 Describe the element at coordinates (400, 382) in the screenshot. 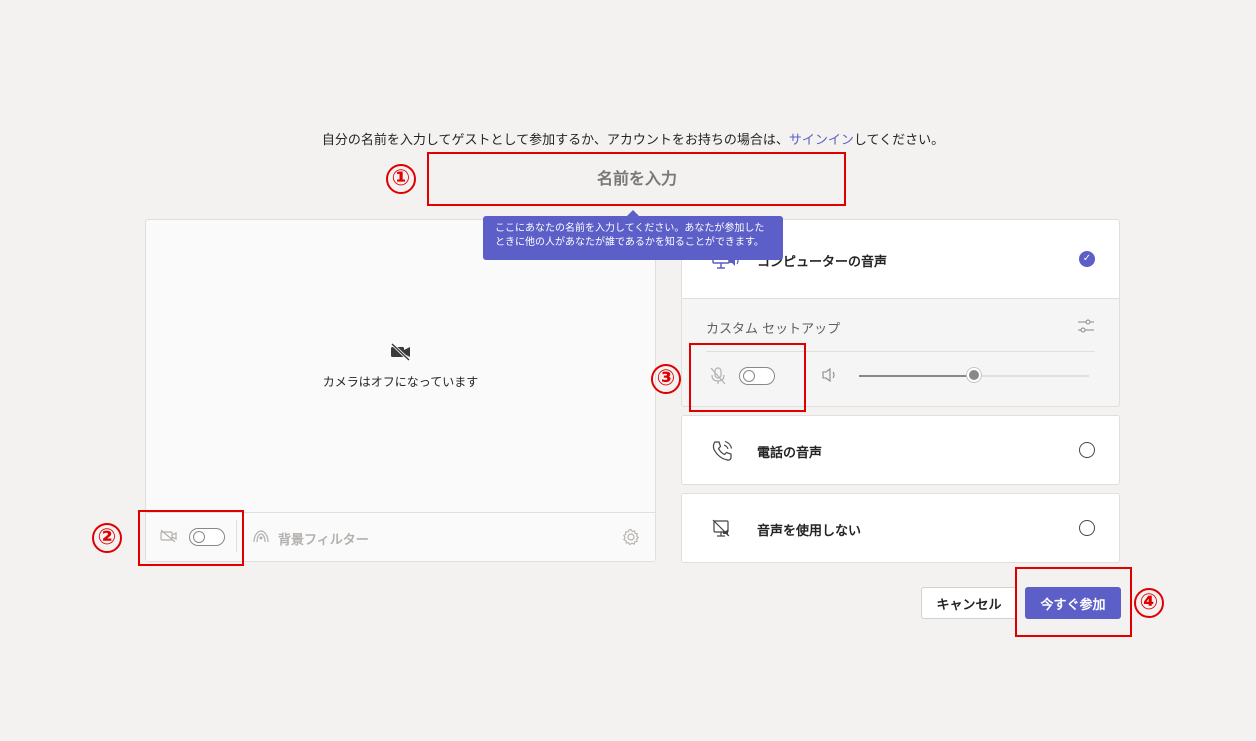

I see `camera-off-text: カメラはオフになっています` at that location.